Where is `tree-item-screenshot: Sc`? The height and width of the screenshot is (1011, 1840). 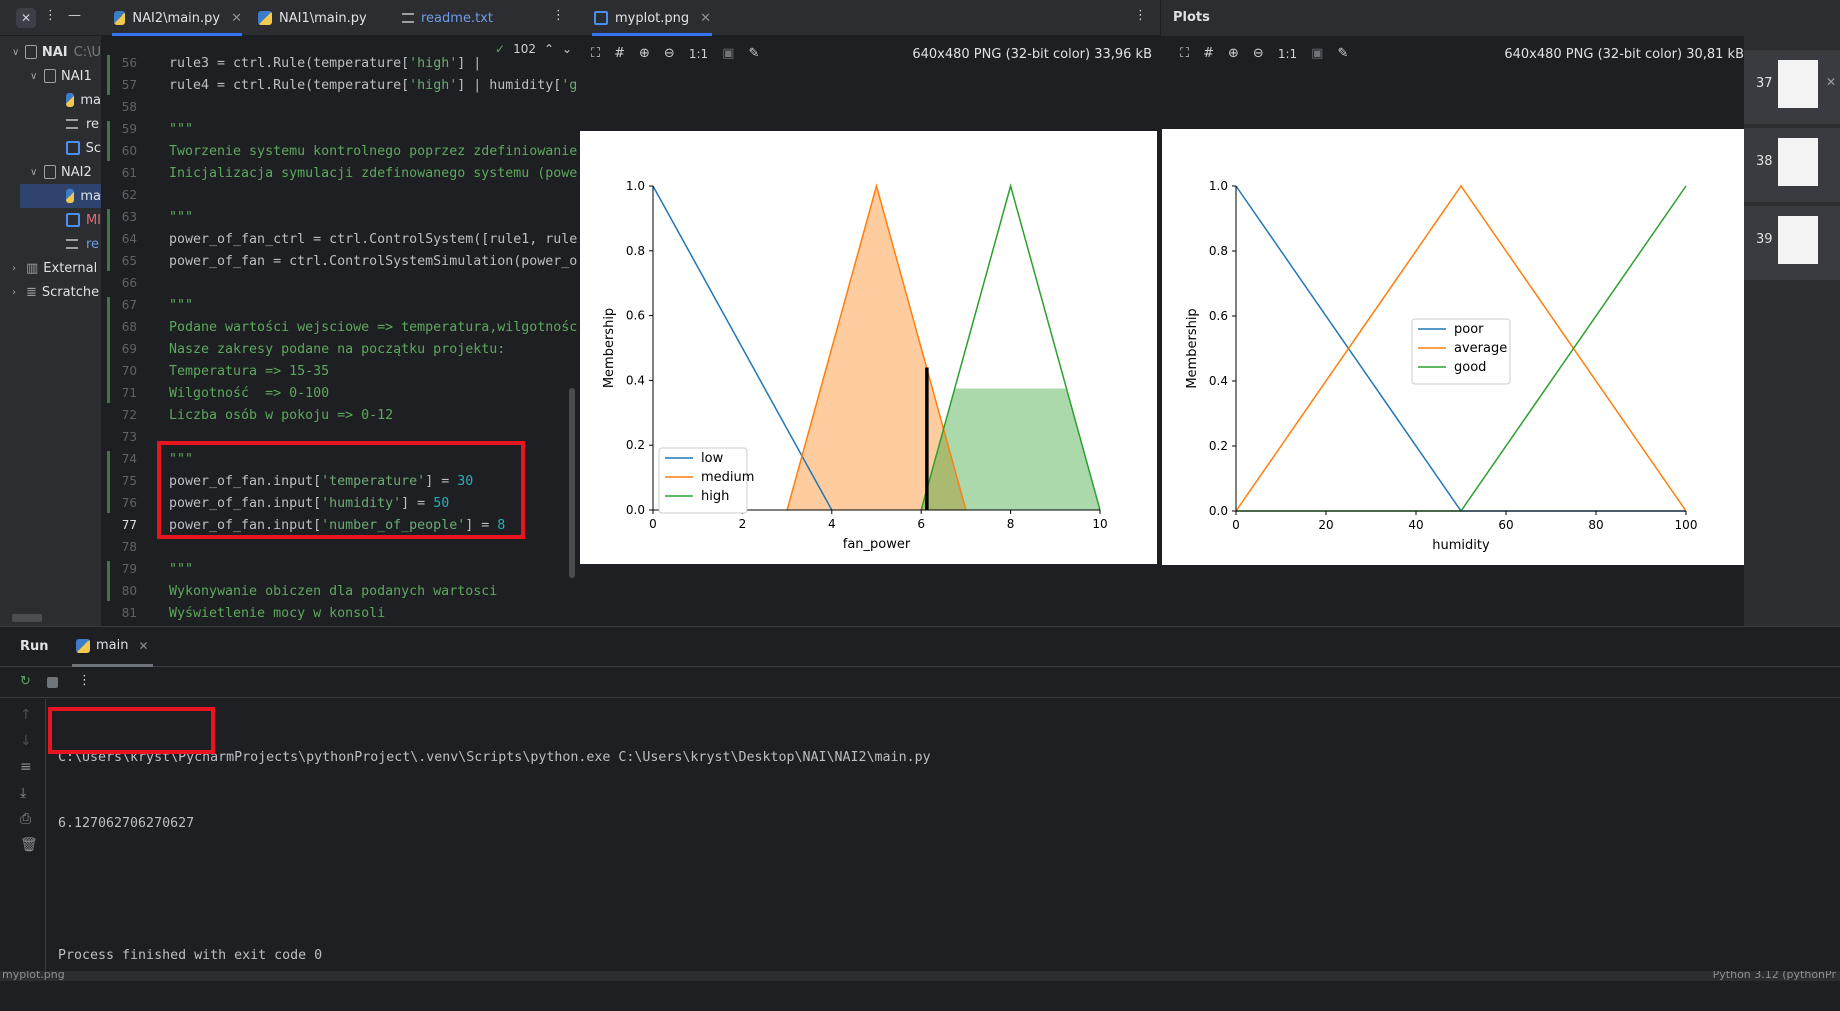 tree-item-screenshot: Sc is located at coordinates (50, 148).